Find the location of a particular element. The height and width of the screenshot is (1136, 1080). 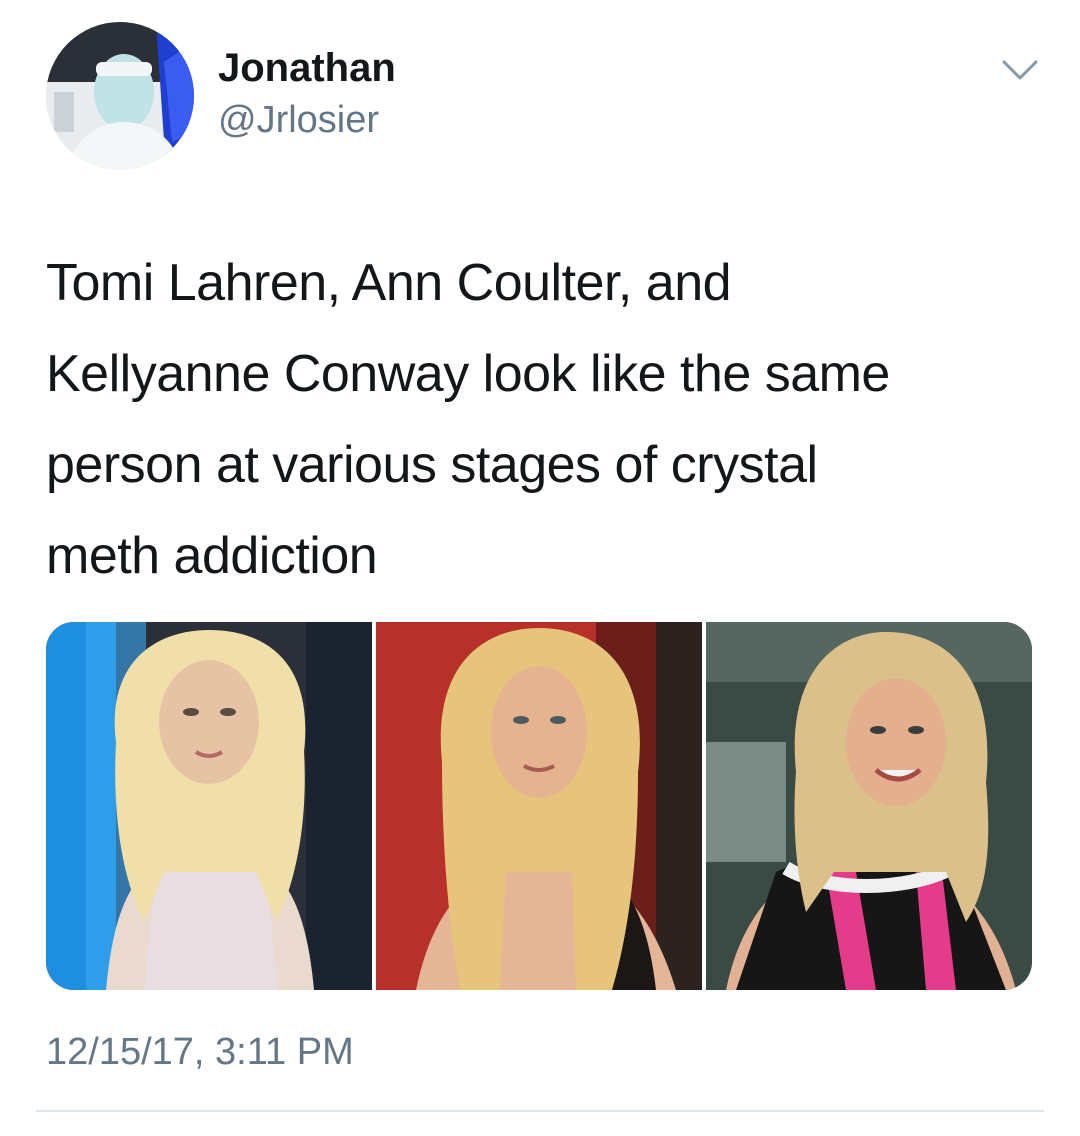

chevron-down-icon is located at coordinates (1020, 71).